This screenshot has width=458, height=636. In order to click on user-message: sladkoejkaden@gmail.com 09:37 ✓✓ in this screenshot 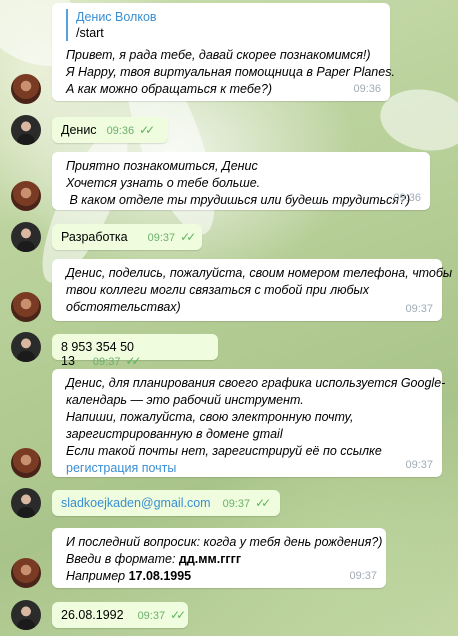, I will do `click(166, 503)`.